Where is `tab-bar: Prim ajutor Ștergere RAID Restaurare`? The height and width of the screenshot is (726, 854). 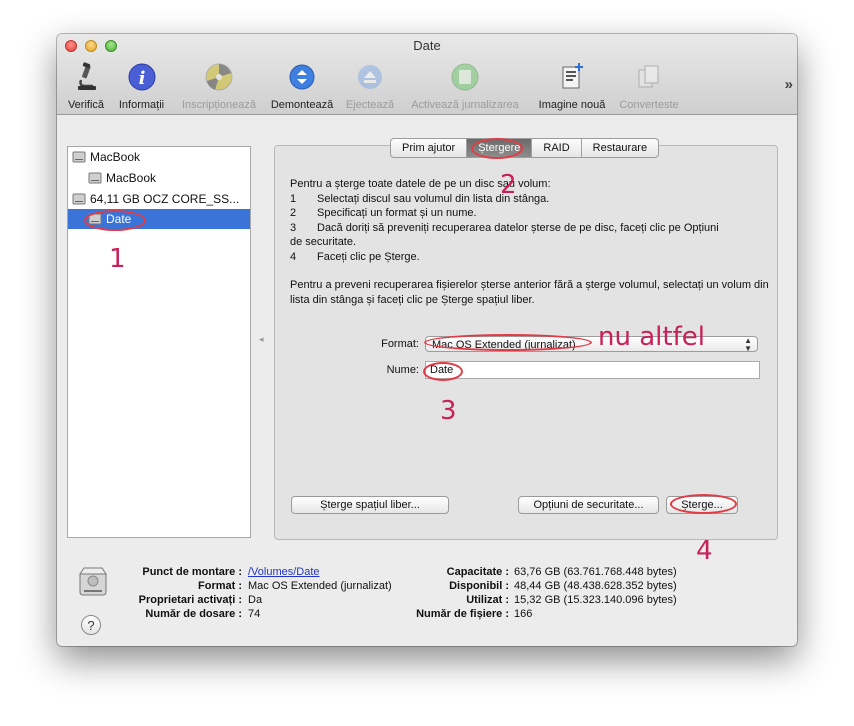 tab-bar: Prim ajutor Ștergere RAID Restaurare is located at coordinates (525, 148).